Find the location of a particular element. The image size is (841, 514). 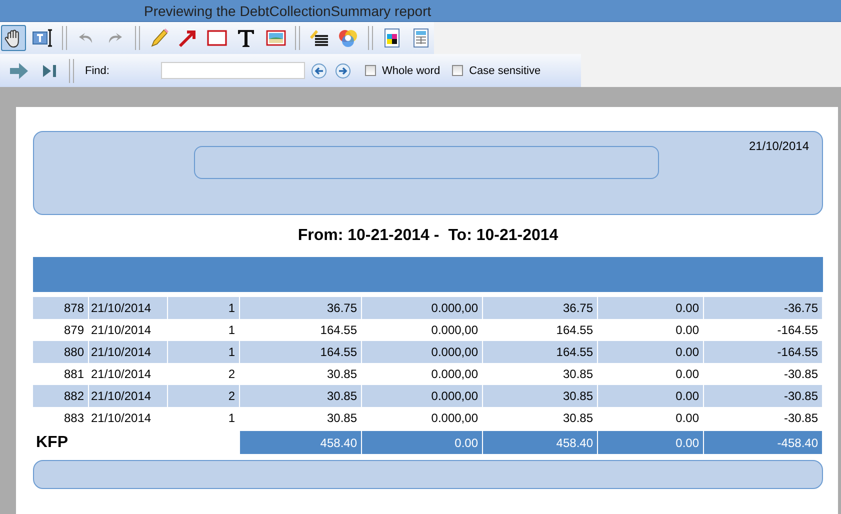

edit-lines-icon is located at coordinates (319, 38).